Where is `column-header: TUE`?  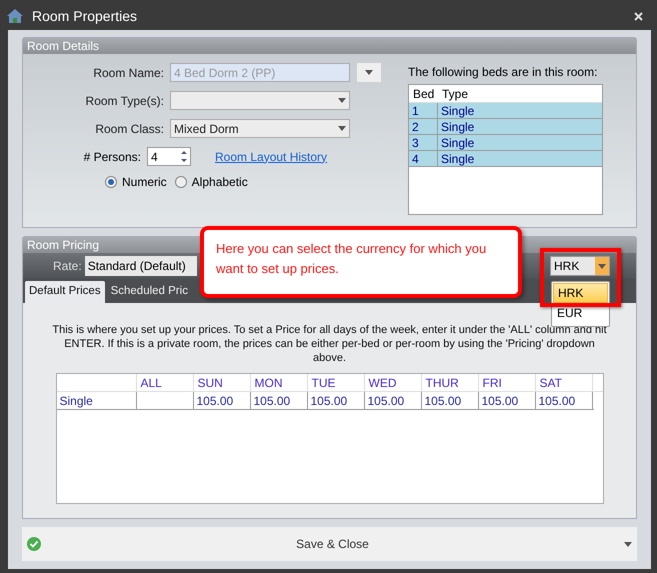
column-header: TUE is located at coordinates (336, 382).